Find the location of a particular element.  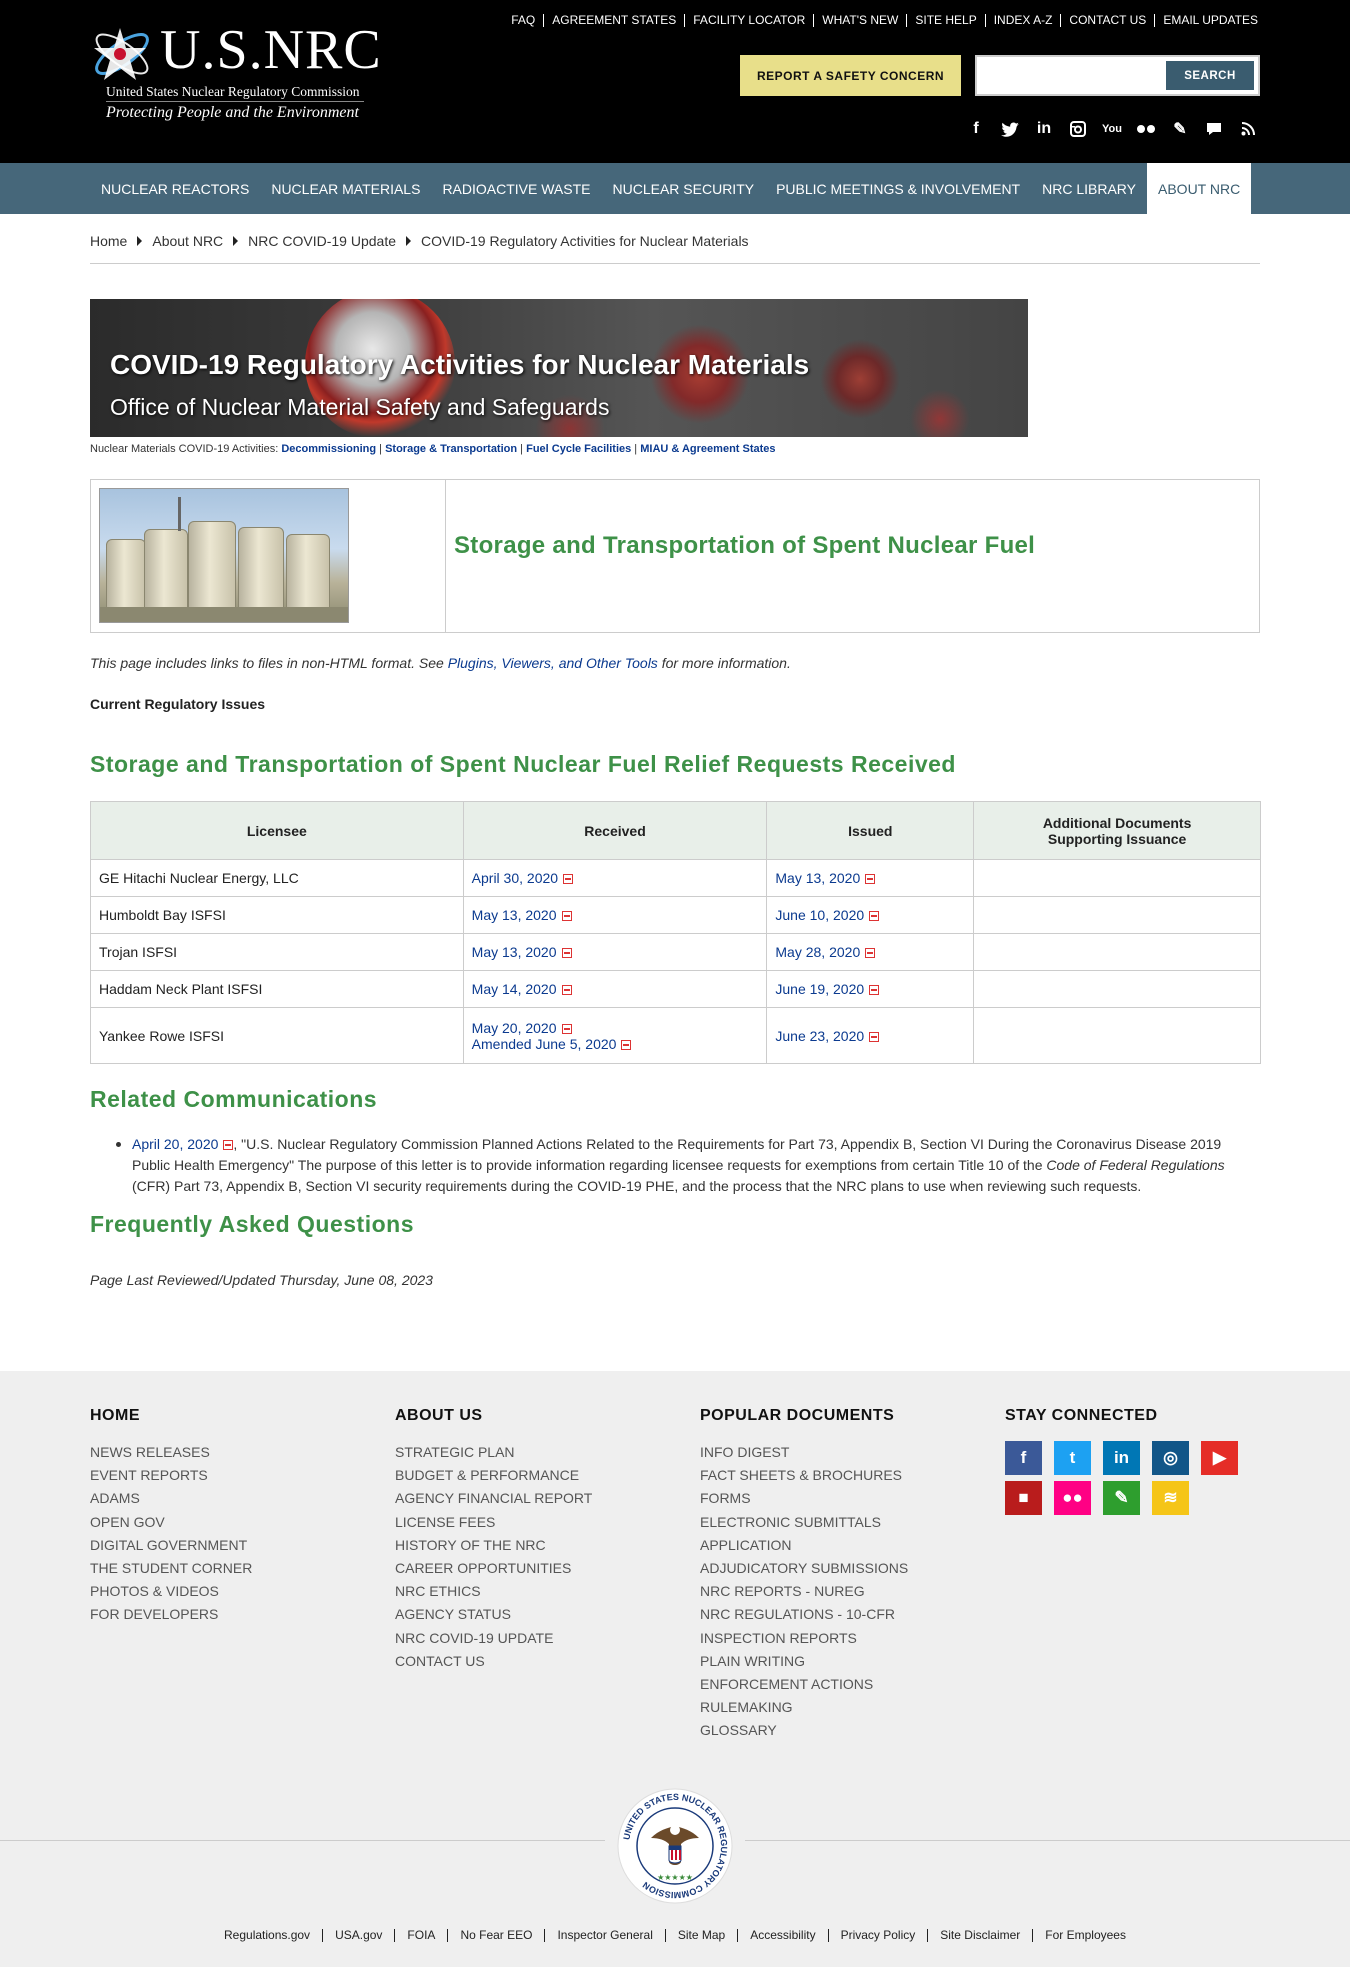

bottom-link: Site Disclaimer is located at coordinates (979, 1935).